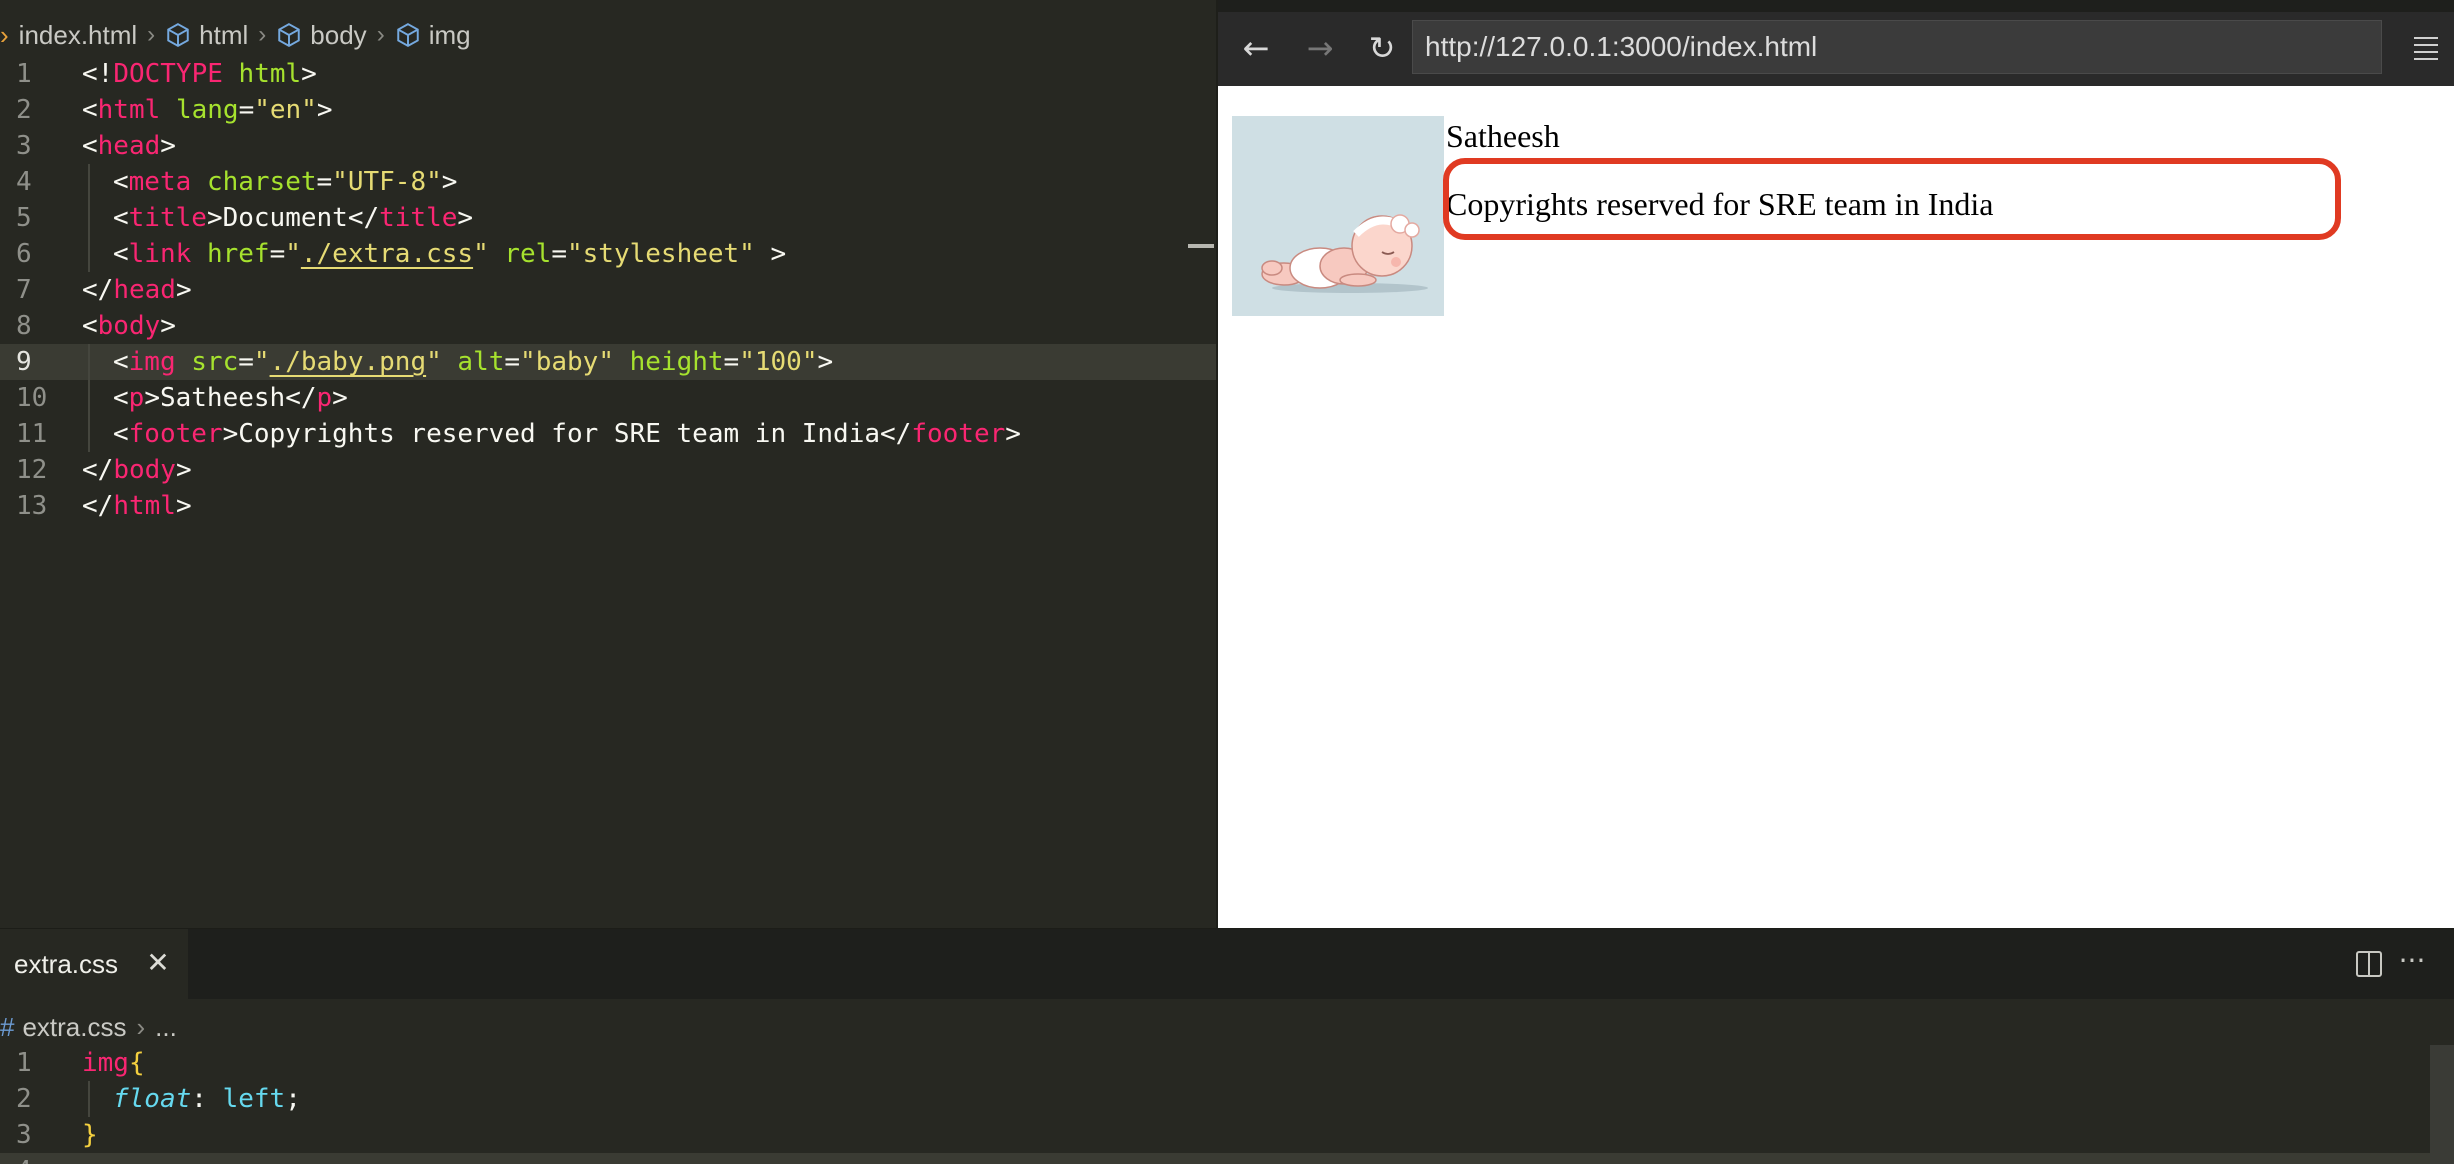 The width and height of the screenshot is (2454, 1164). I want to click on code-text: <head>, so click(129, 146).